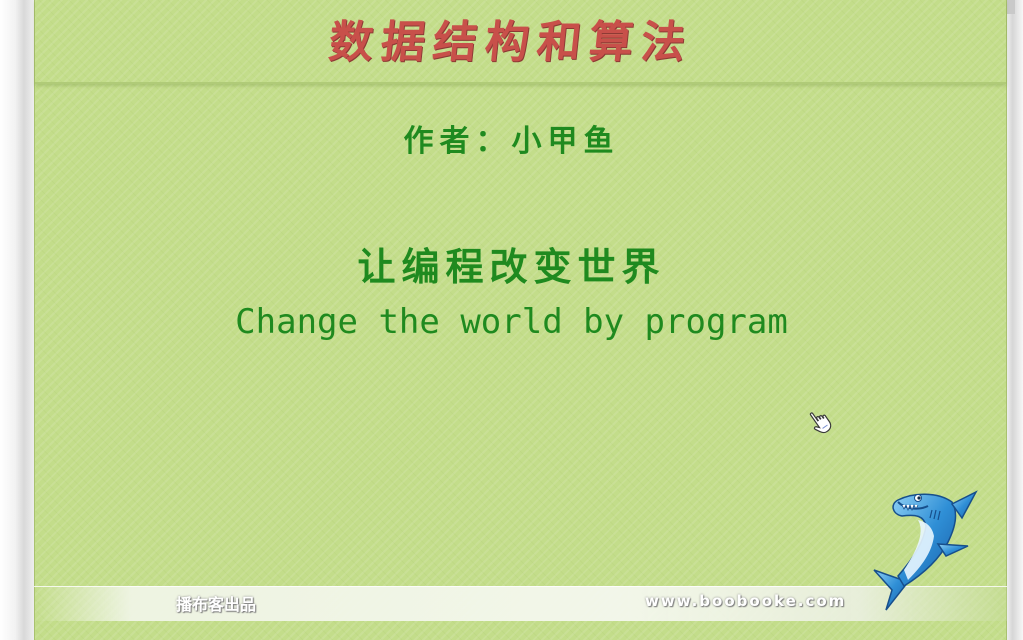 The width and height of the screenshot is (1023, 640). I want to click on author-line: 作者：小甲鱼, so click(511, 141).